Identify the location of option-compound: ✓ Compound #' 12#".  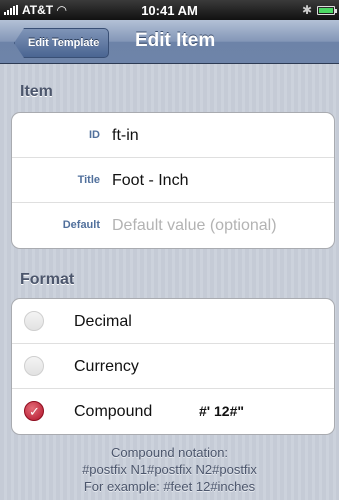
(173, 411).